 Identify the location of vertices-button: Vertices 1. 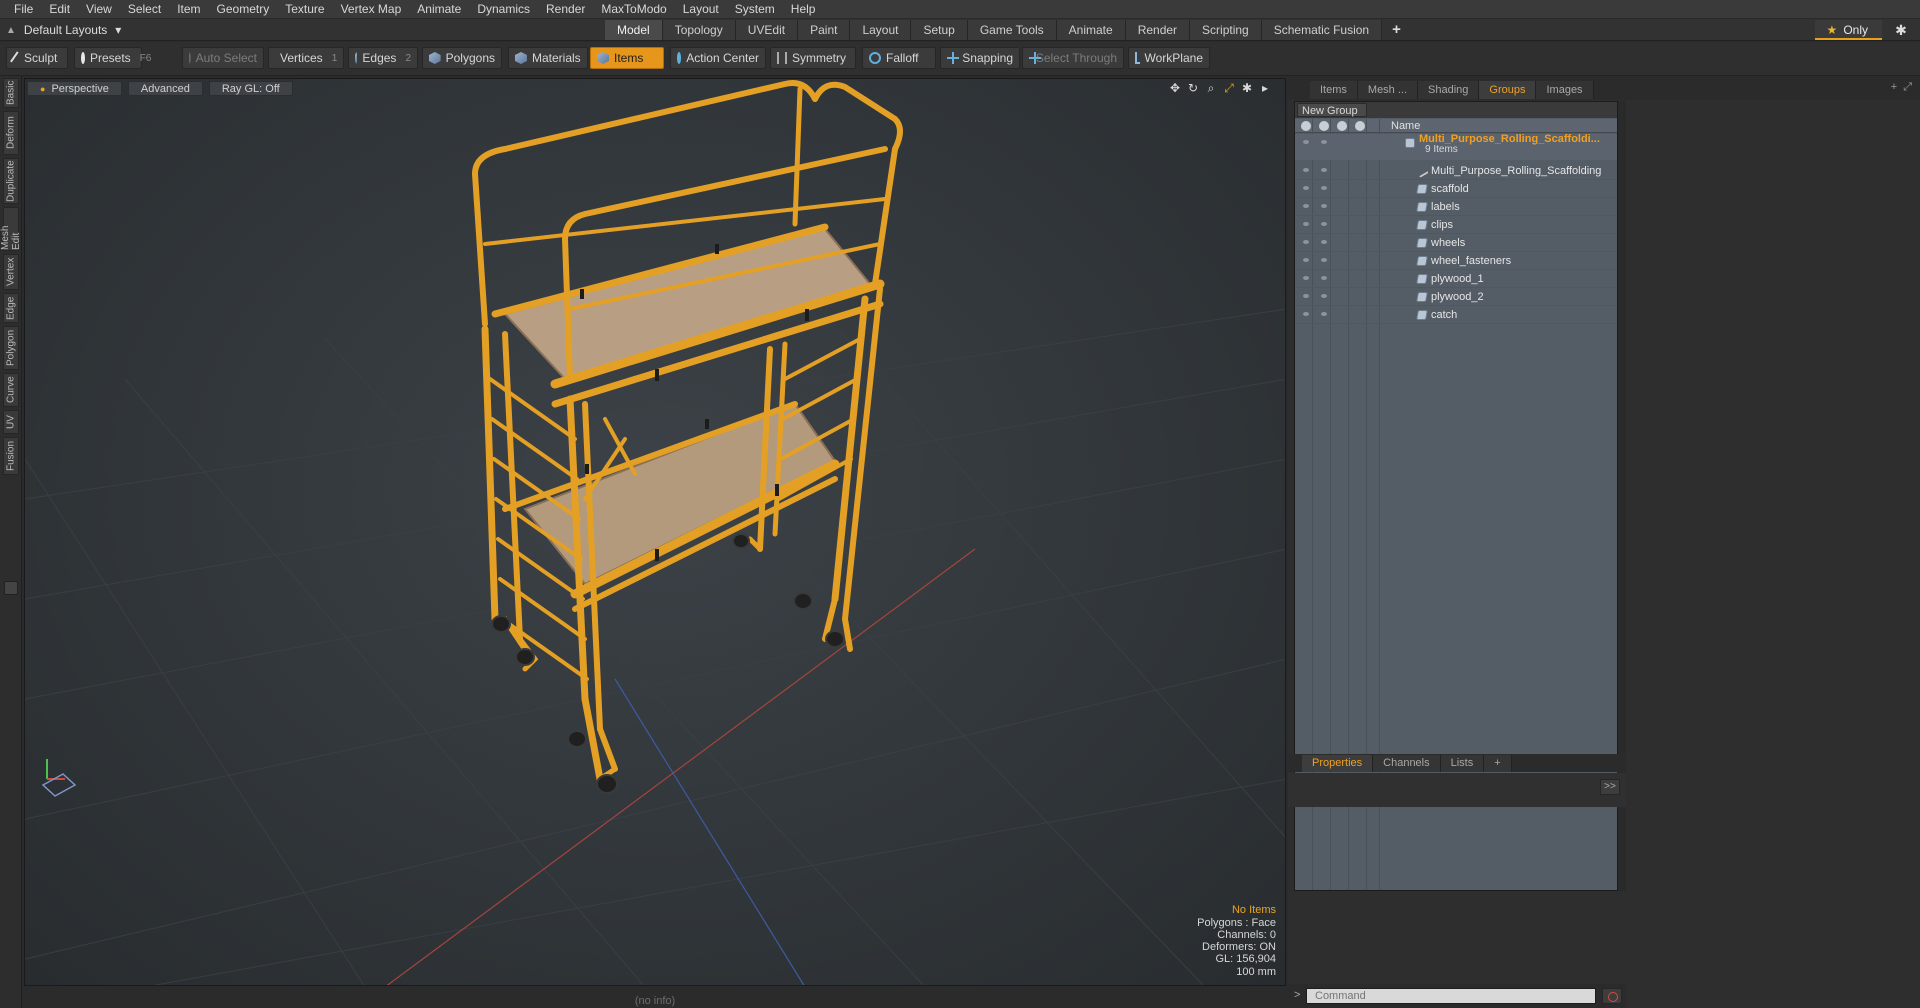
(306, 58).